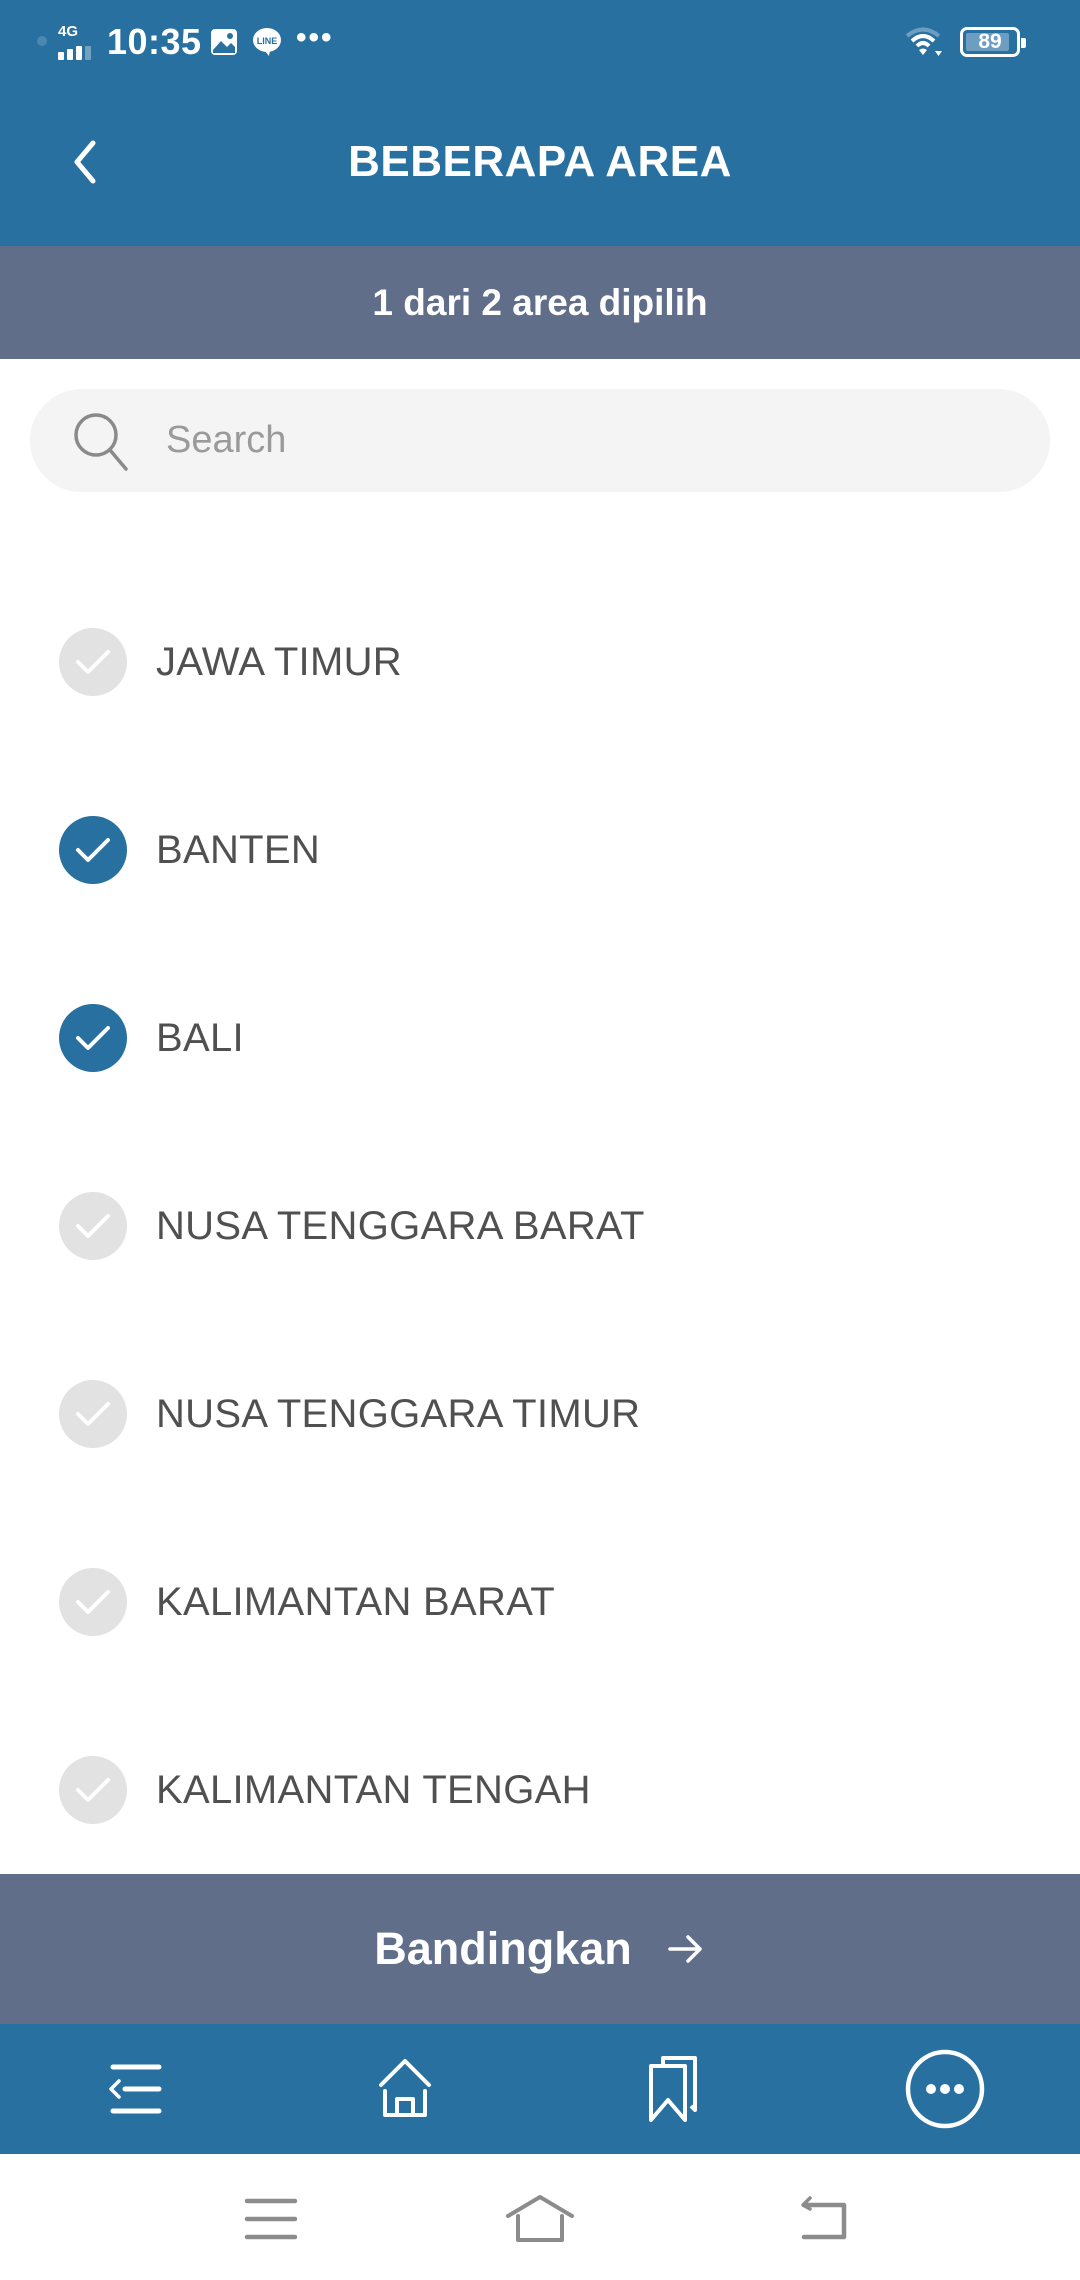  I want to click on recent-apps-button, so click(271, 2219).